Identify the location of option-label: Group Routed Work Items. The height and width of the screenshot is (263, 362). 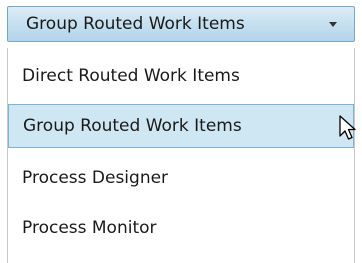
(132, 126).